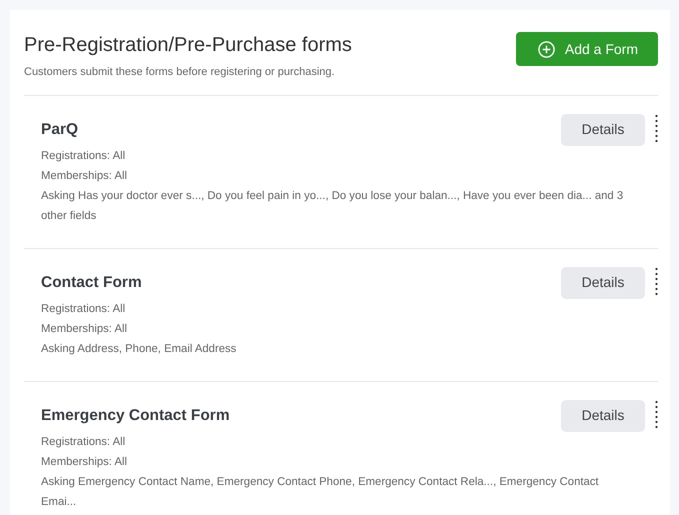 The height and width of the screenshot is (515, 679). What do you see at coordinates (180, 72) in the screenshot?
I see `page-subtitle: Customers submit these forms before registering or purchasing.` at bounding box center [180, 72].